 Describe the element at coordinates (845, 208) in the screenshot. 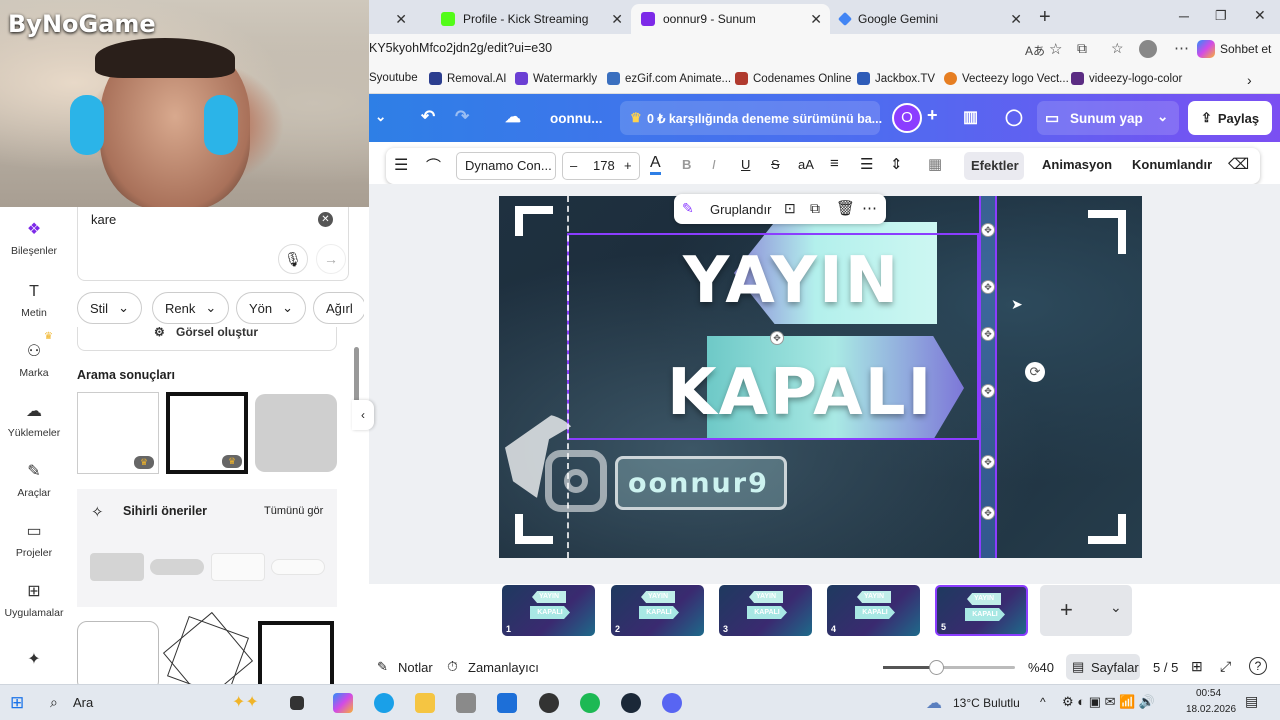

I see `trash-icon: 🗑` at that location.